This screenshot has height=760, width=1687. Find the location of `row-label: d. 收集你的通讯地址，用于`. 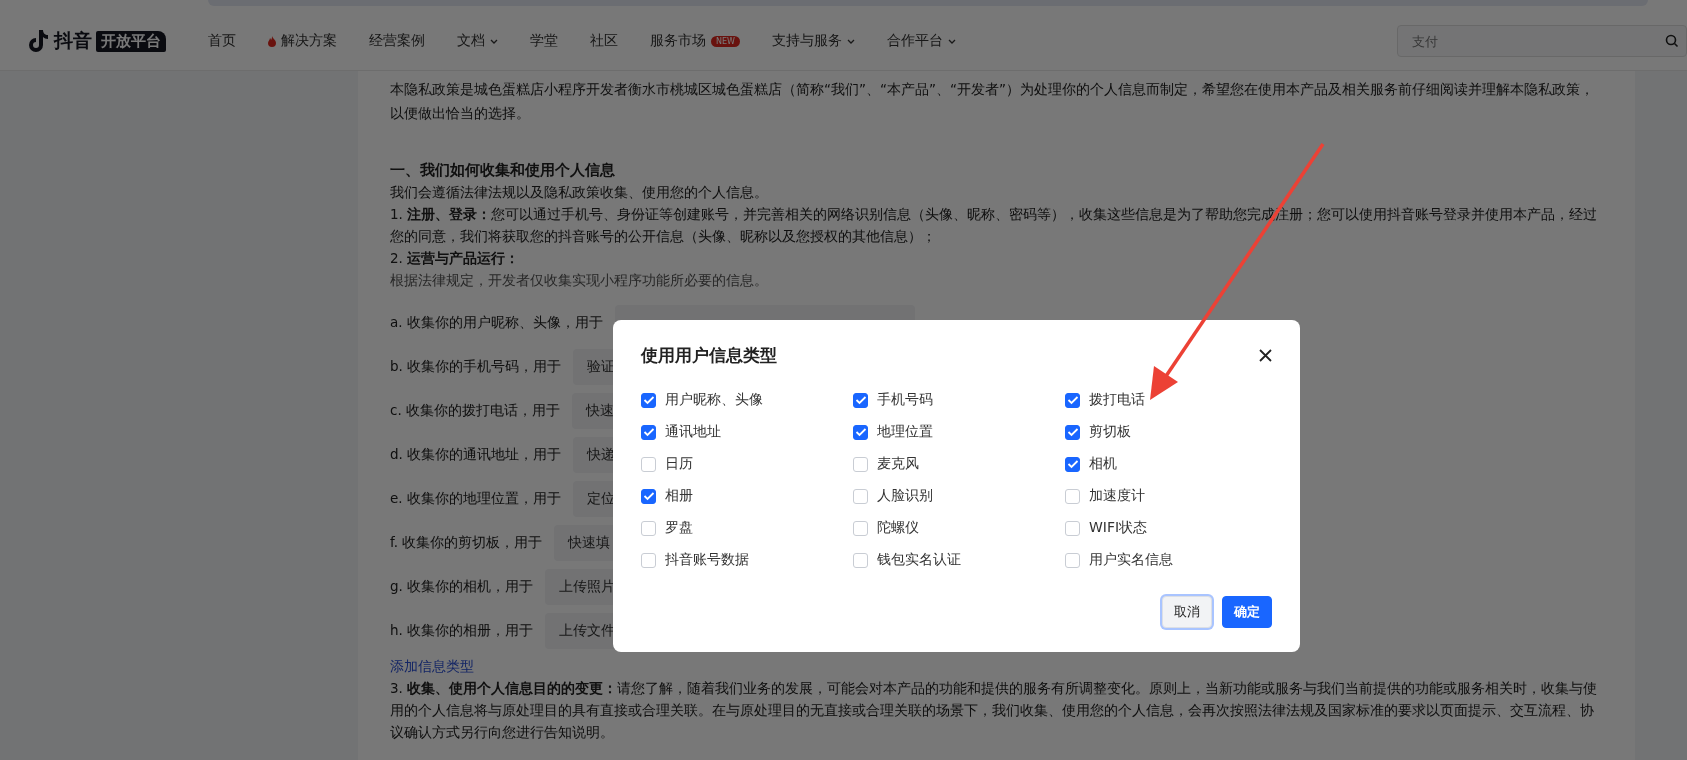

row-label: d. 收集你的通讯地址，用于 is located at coordinates (476, 455).